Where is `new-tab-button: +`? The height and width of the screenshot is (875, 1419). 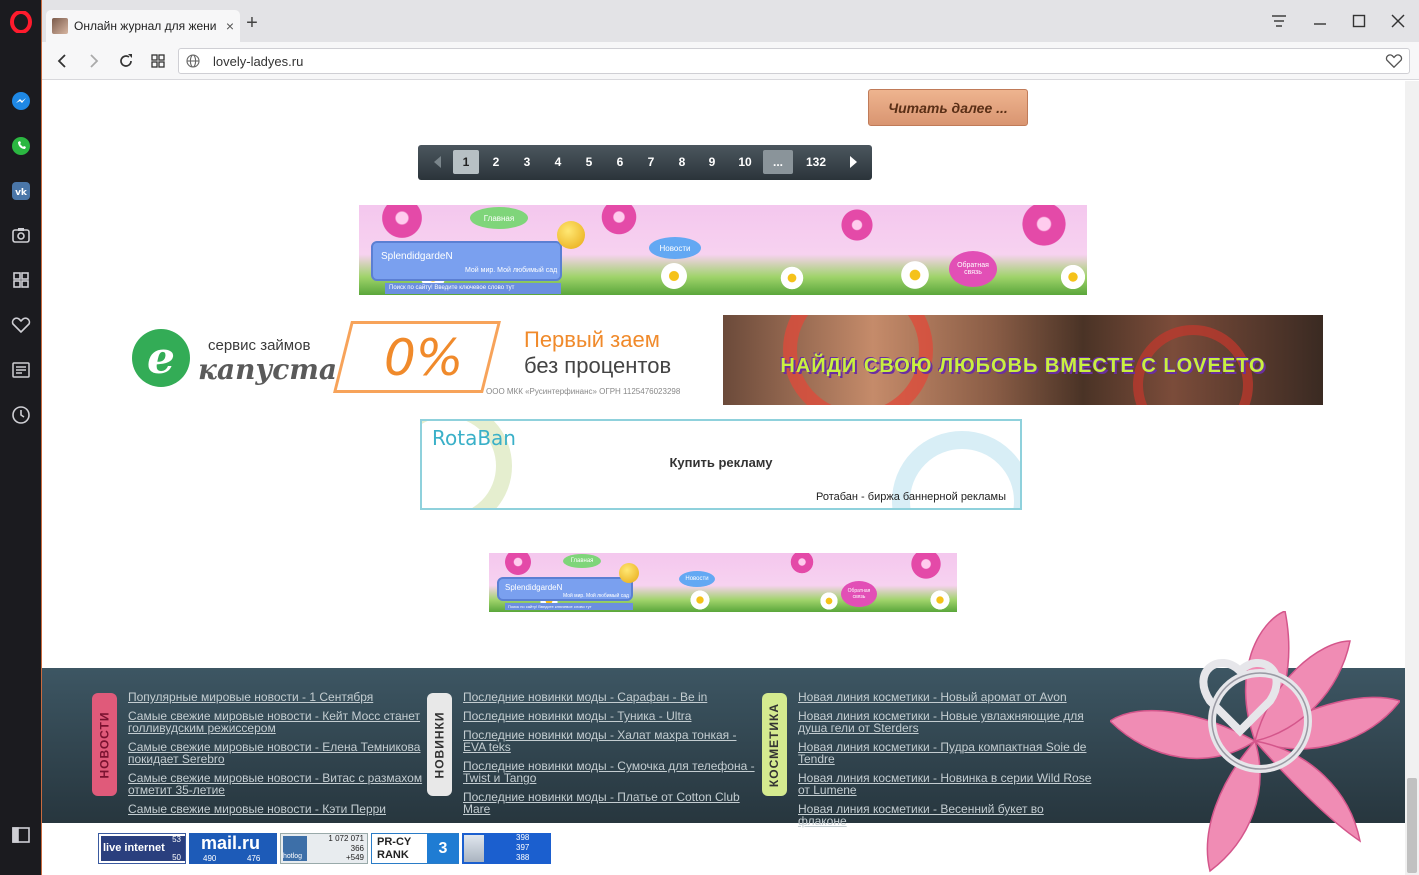 new-tab-button: + is located at coordinates (252, 23).